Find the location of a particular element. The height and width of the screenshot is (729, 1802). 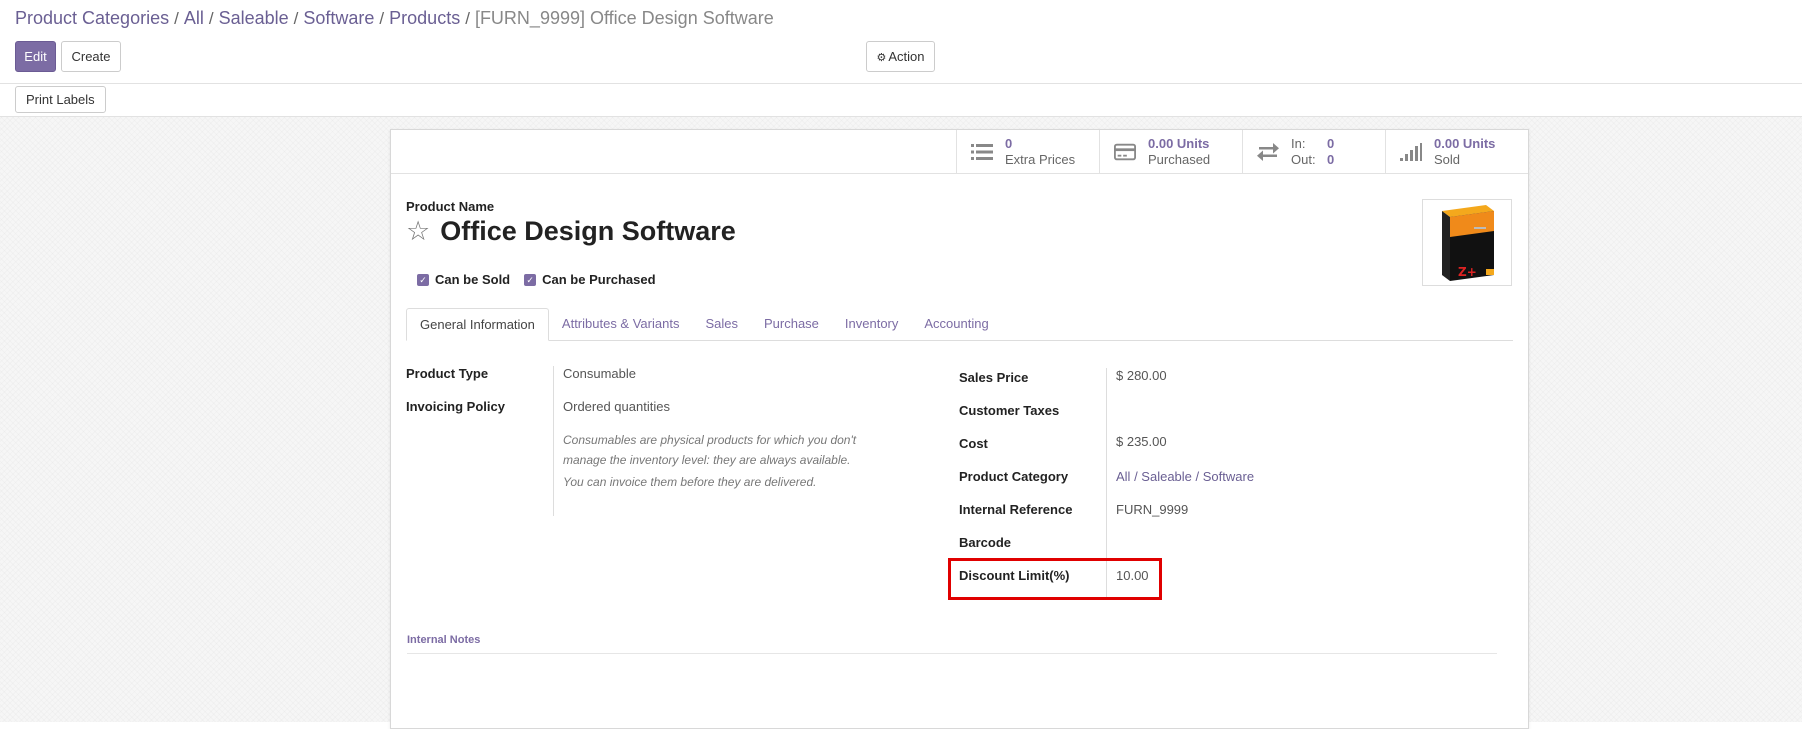

in-label: In: is located at coordinates (1298, 143).